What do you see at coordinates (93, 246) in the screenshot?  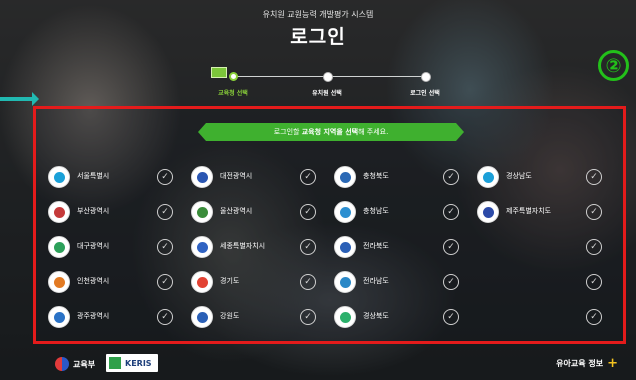 I see `region-name: 대구광역시` at bounding box center [93, 246].